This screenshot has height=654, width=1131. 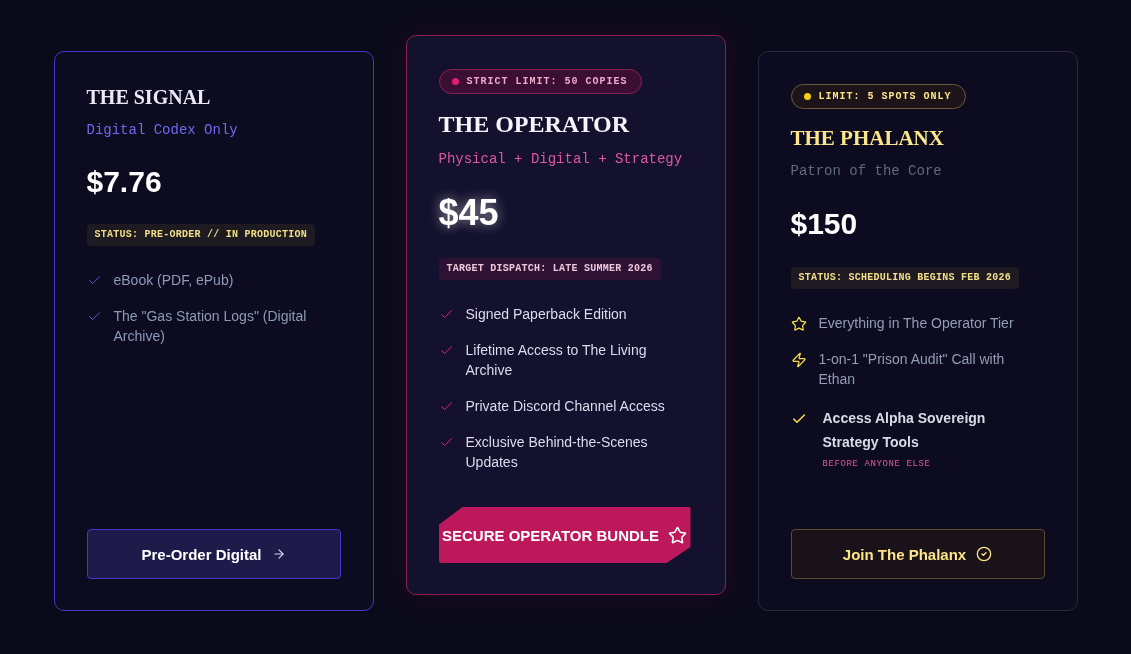 What do you see at coordinates (124, 182) in the screenshot?
I see `tier-price: $7.76` at bounding box center [124, 182].